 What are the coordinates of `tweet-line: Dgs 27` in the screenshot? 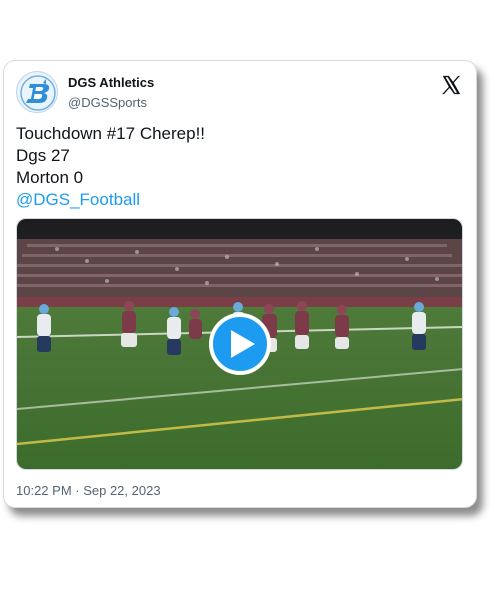 It's located at (43, 155).